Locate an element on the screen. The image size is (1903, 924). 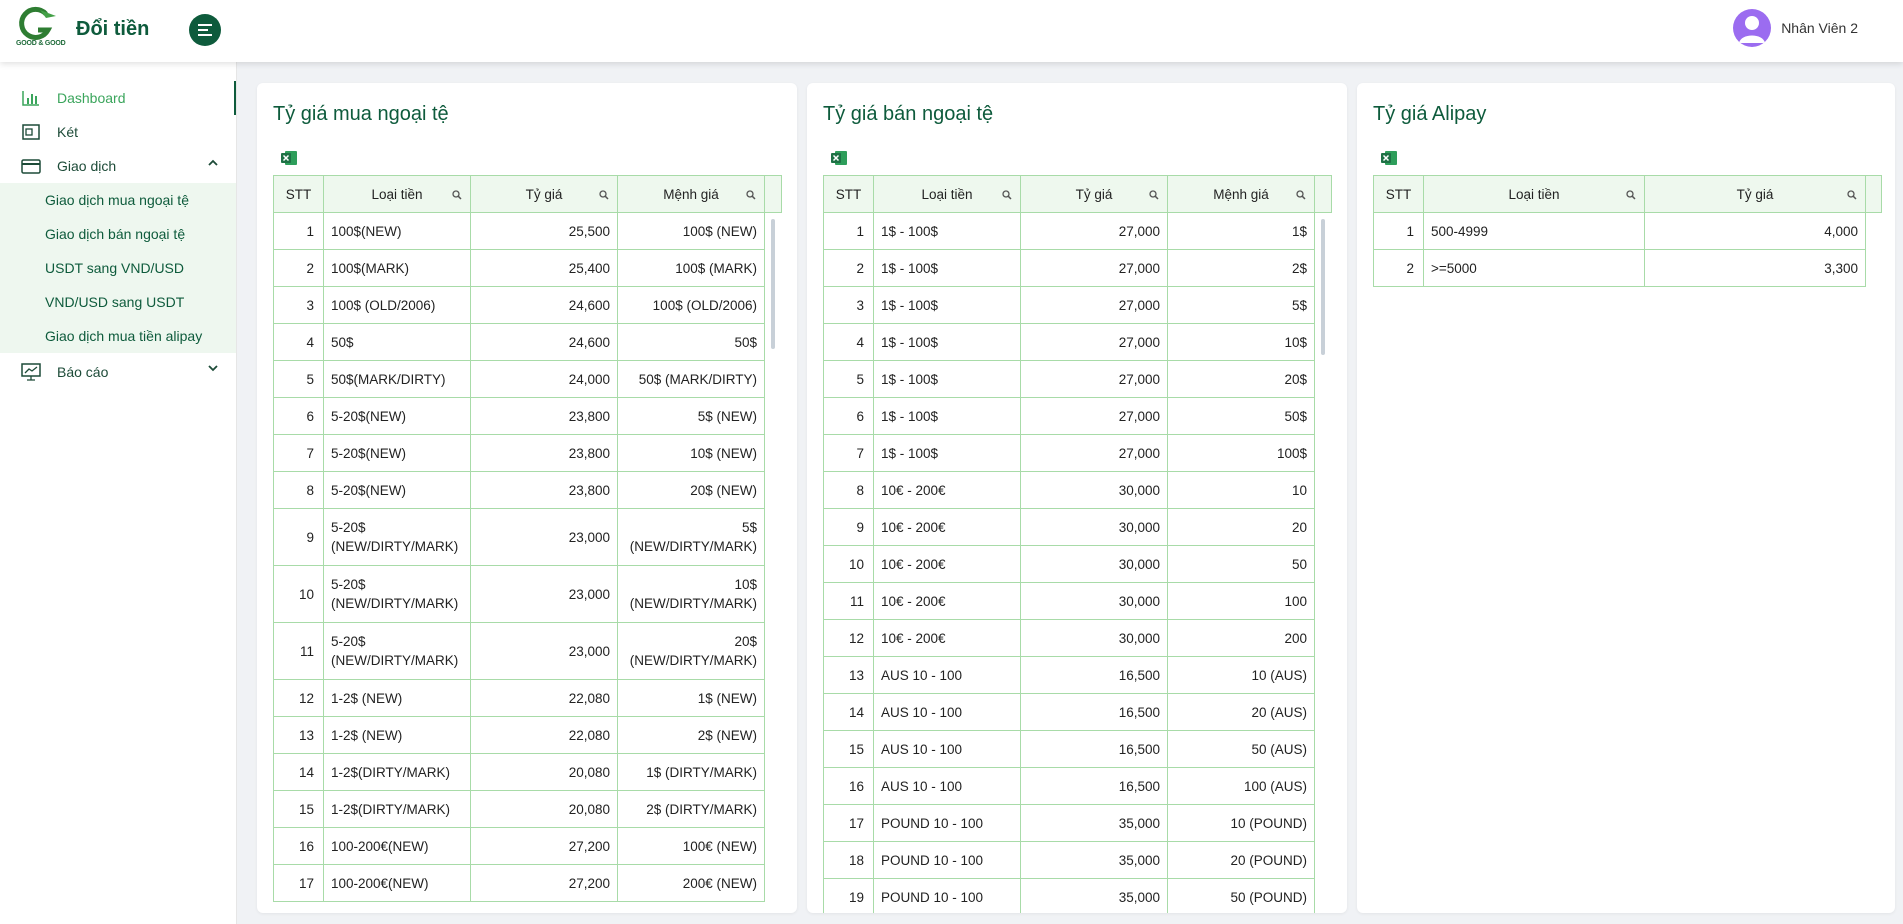
sidebar-item-bao-cao: Báo cáo is located at coordinates (118, 372).